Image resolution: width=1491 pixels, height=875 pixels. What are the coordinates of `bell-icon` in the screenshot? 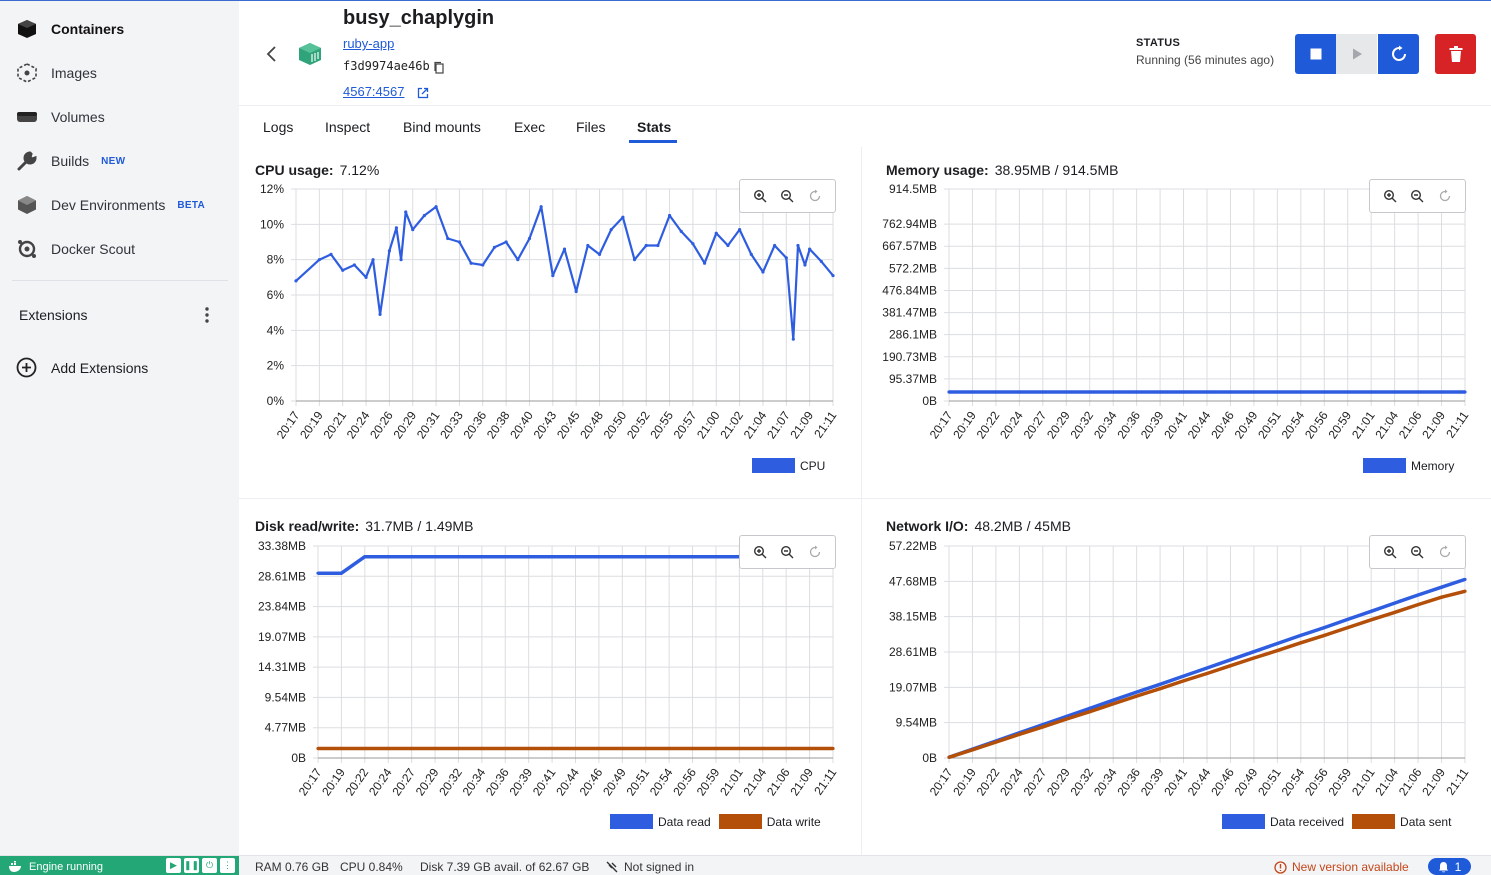 It's located at (1443, 867).